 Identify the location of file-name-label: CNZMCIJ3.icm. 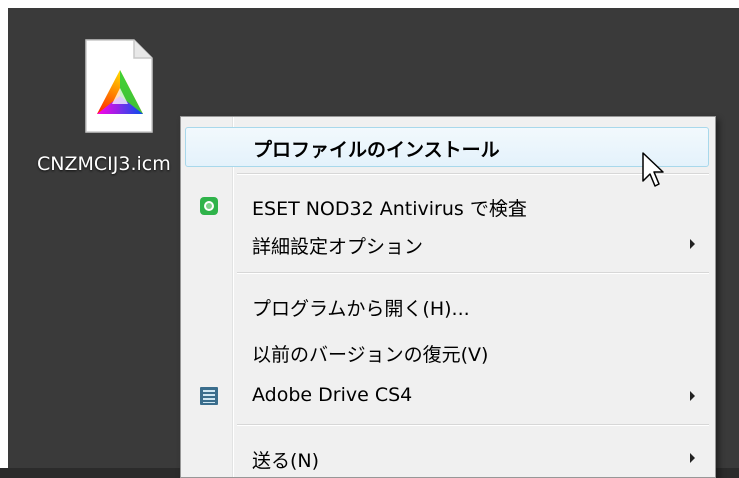
(104, 164).